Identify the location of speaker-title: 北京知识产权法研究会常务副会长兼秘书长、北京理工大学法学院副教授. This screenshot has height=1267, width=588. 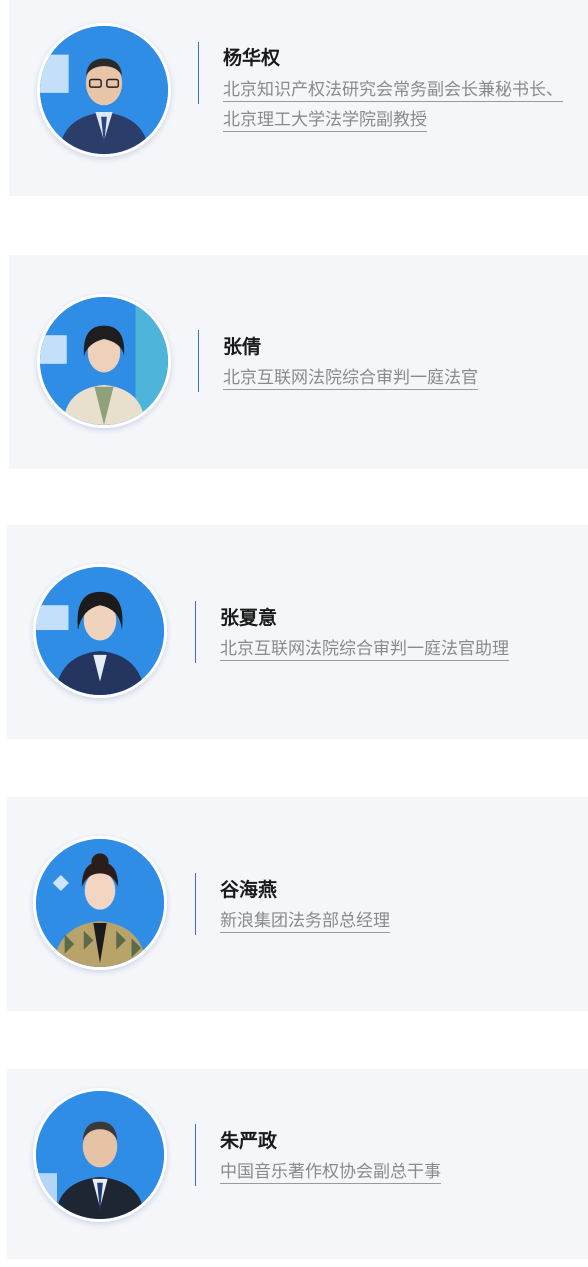
(398, 105).